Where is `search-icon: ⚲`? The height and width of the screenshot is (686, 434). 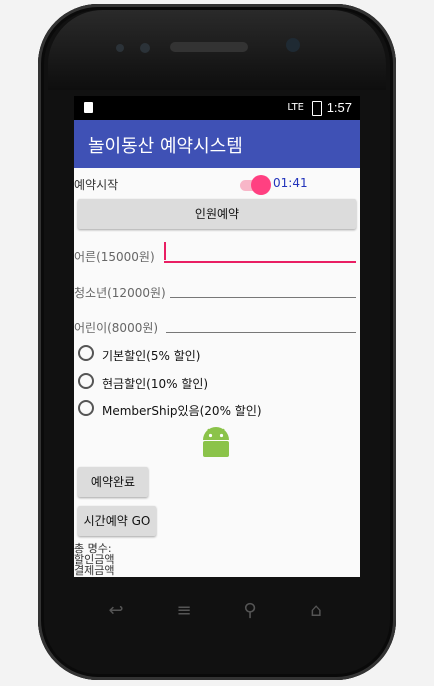
search-icon: ⚲ is located at coordinates (250, 611).